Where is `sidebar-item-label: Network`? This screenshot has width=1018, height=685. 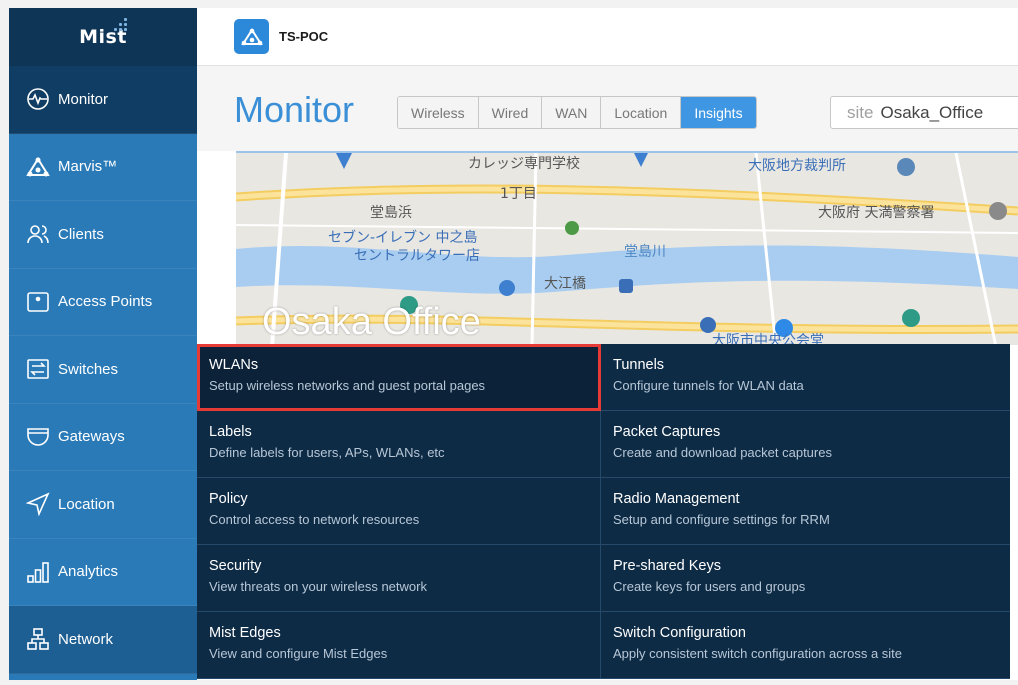
sidebar-item-label: Network is located at coordinates (86, 639).